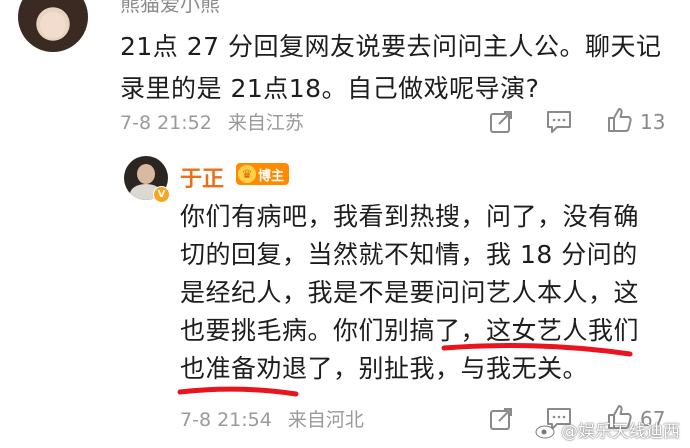 This screenshot has height=448, width=690. Describe the element at coordinates (226, 420) in the screenshot. I see `reply-timestamp: 7-8 21:54` at that location.